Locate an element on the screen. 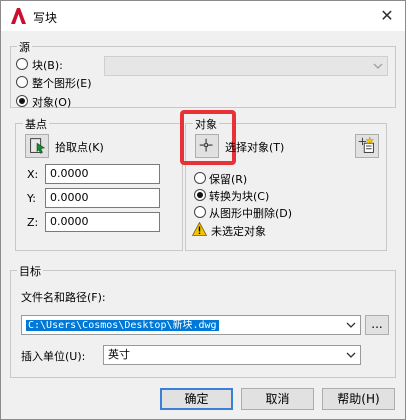 This screenshot has height=420, width=406. whole-drawing-radio is located at coordinates (22, 82).